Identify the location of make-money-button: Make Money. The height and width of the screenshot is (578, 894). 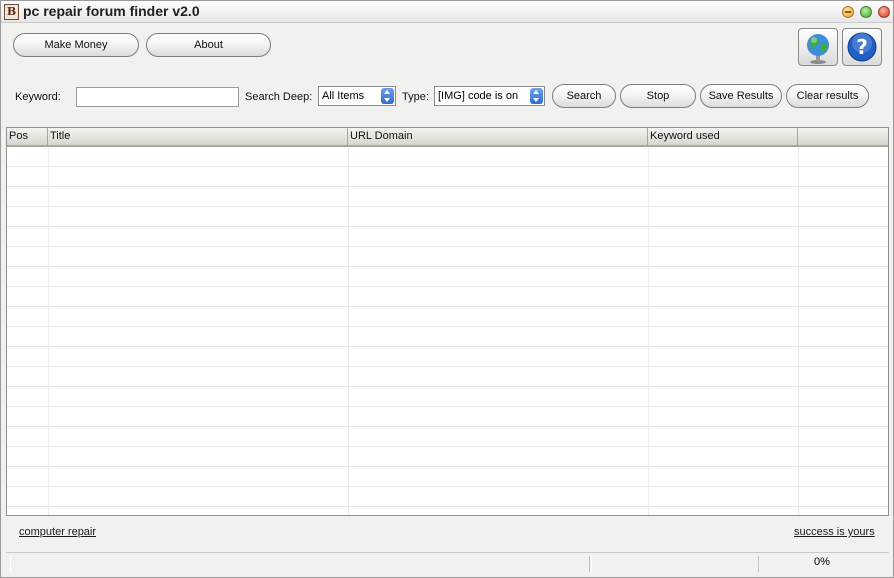
(76, 45).